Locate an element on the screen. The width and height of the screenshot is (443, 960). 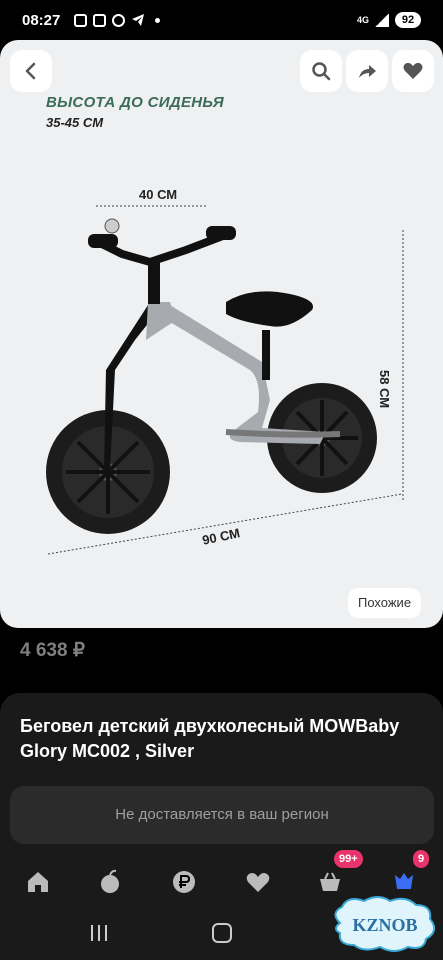
status-right: 4G 92 is located at coordinates (389, 20).